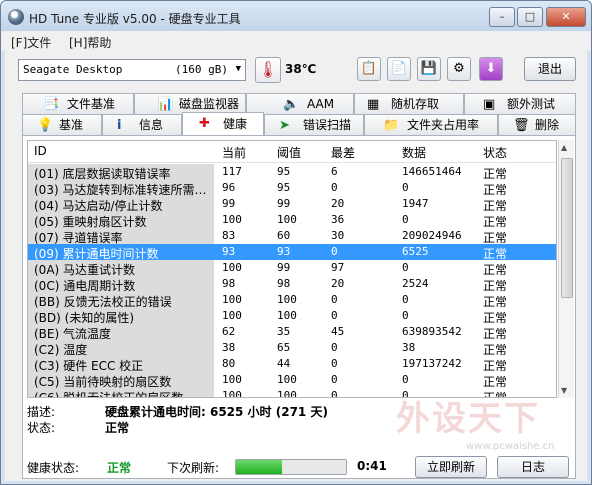 Image resolution: width=592 pixels, height=485 pixels. I want to click on disk-monitor-icon: 📊, so click(165, 104).